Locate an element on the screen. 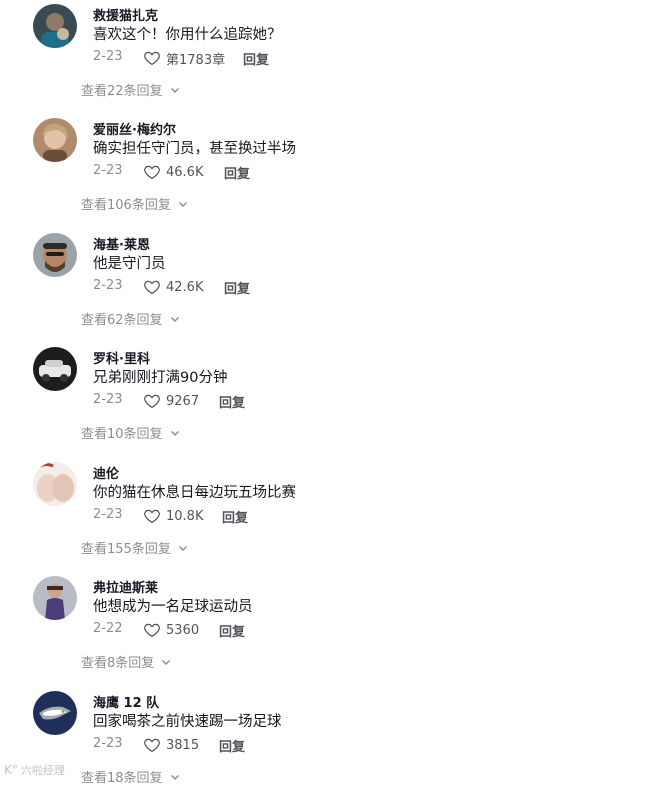 The height and width of the screenshot is (801, 658). view-replies-button: 查看106条回复 is located at coordinates (135, 203).